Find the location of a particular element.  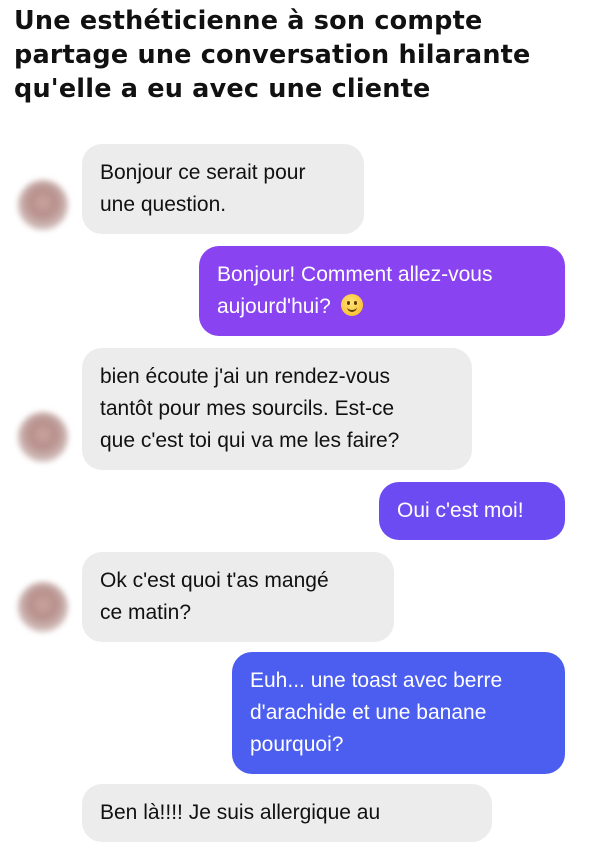

message-text: Ben là!!!! Je suis allergique au is located at coordinates (240, 812).